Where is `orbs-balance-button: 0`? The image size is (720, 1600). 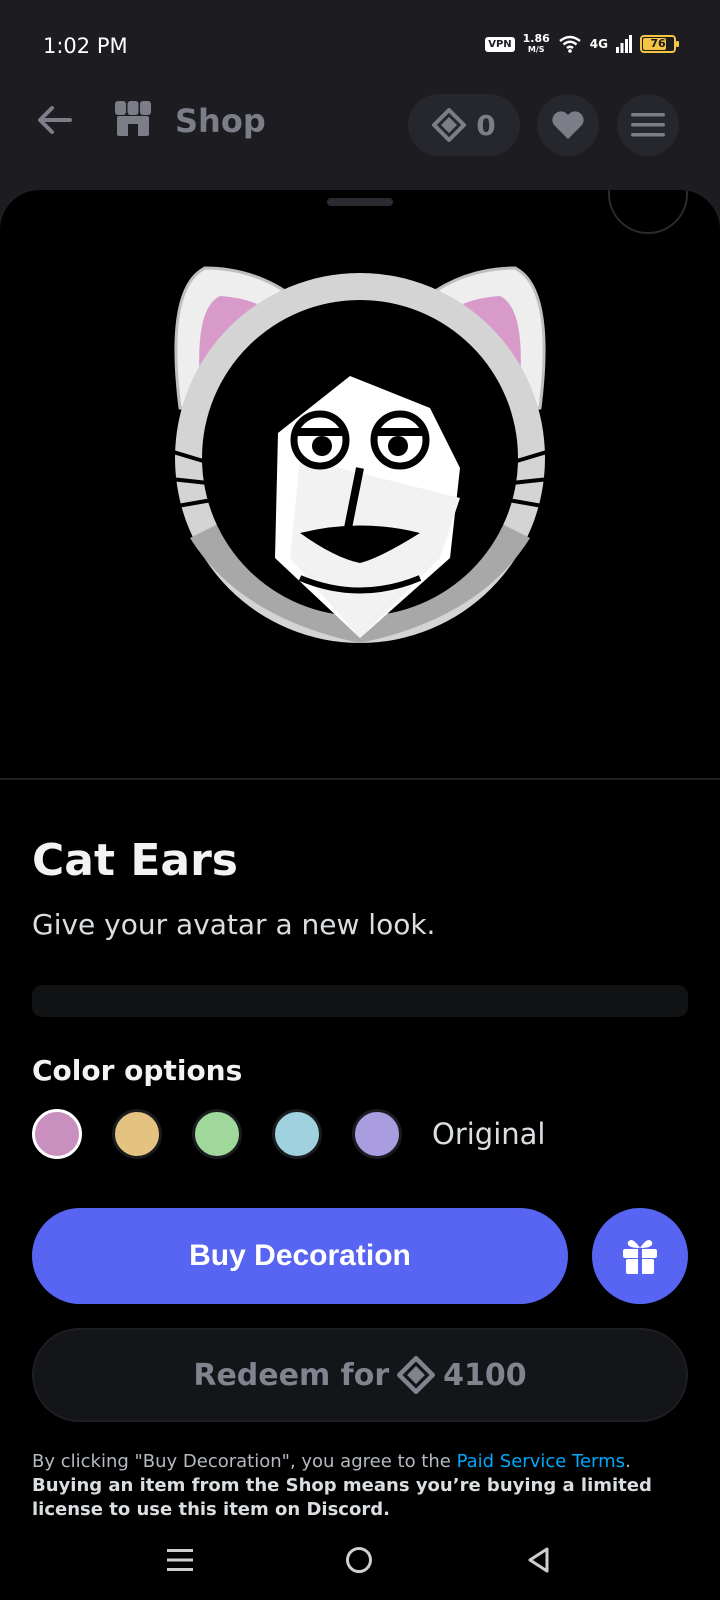 orbs-balance-button: 0 is located at coordinates (464, 125).